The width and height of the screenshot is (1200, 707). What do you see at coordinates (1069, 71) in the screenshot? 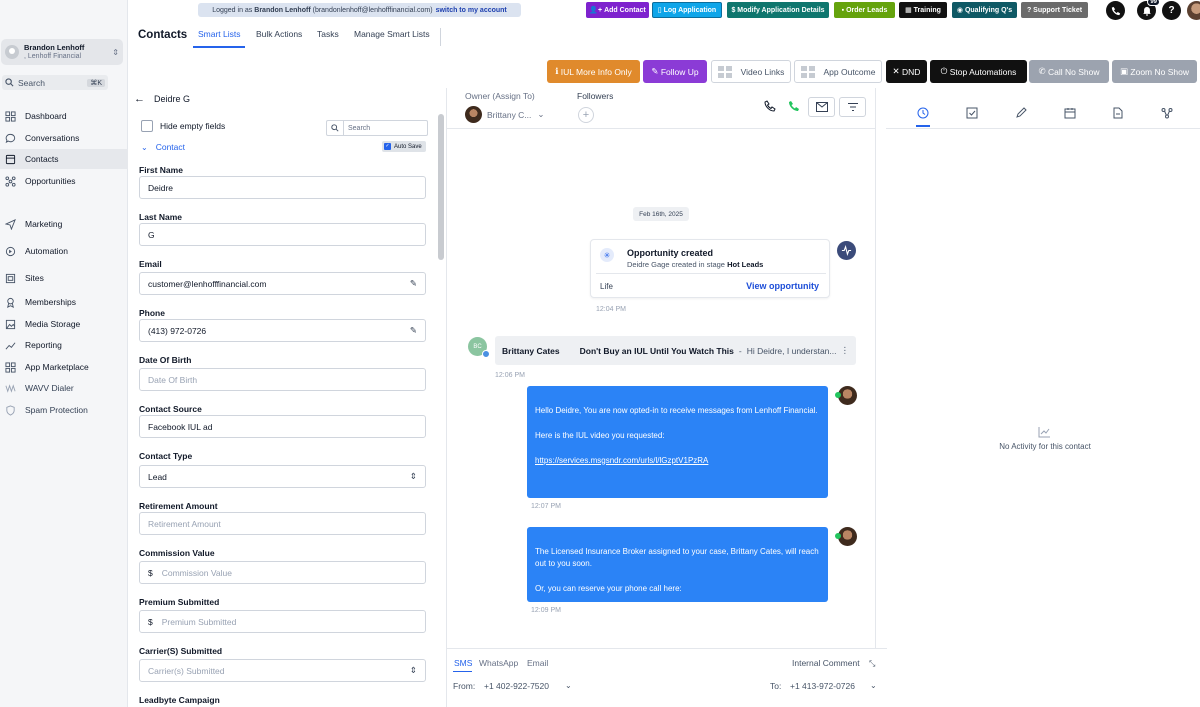
I see `call-no-show-button: ✆ Call No Show` at bounding box center [1069, 71].